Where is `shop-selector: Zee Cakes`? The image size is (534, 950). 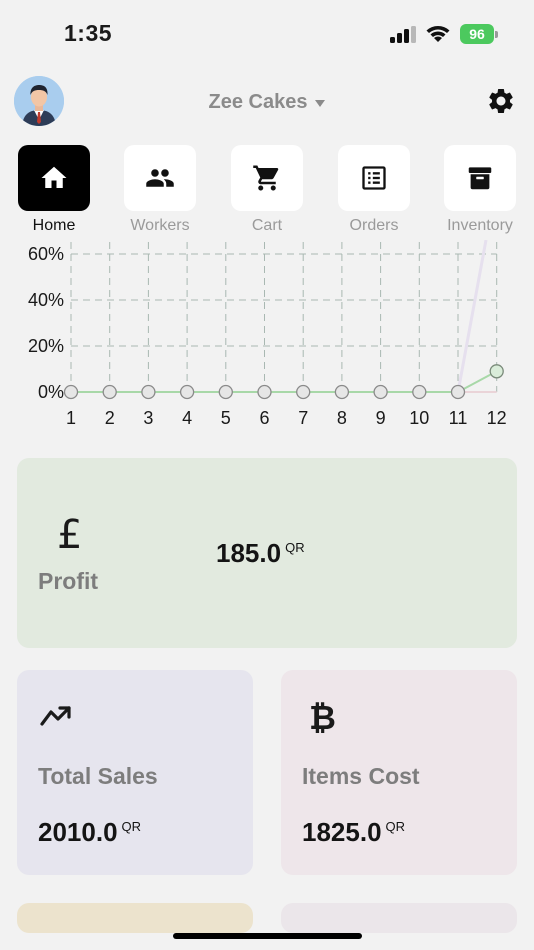 shop-selector: Zee Cakes is located at coordinates (267, 102).